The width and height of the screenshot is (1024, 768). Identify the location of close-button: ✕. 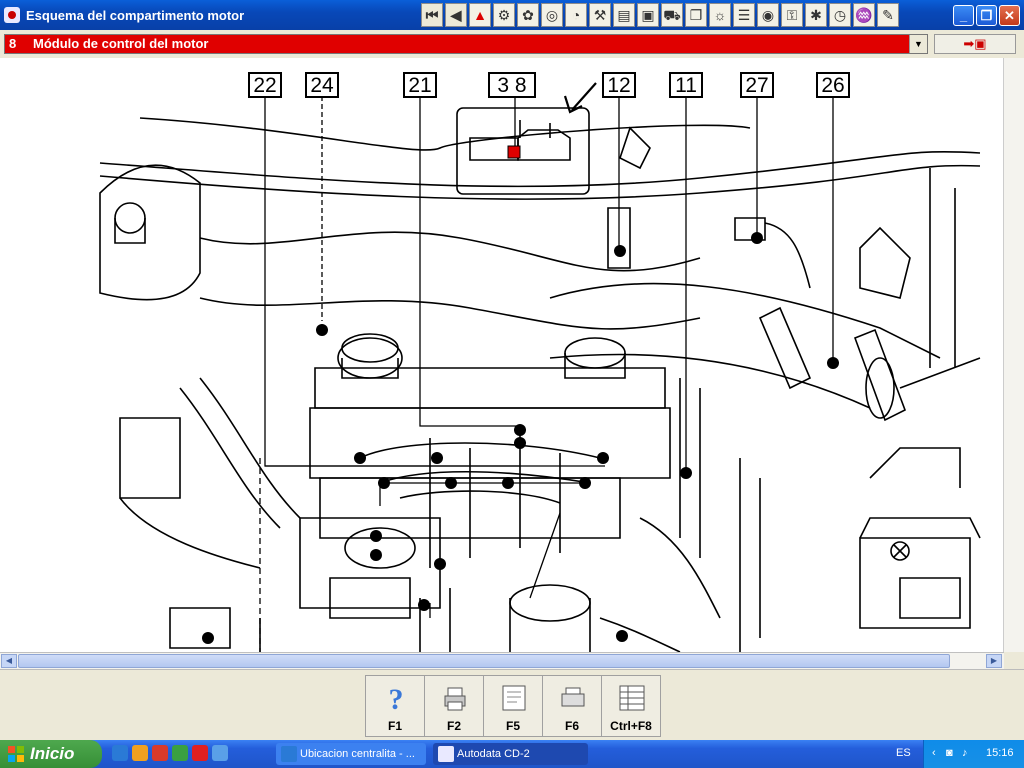
(1009, 15).